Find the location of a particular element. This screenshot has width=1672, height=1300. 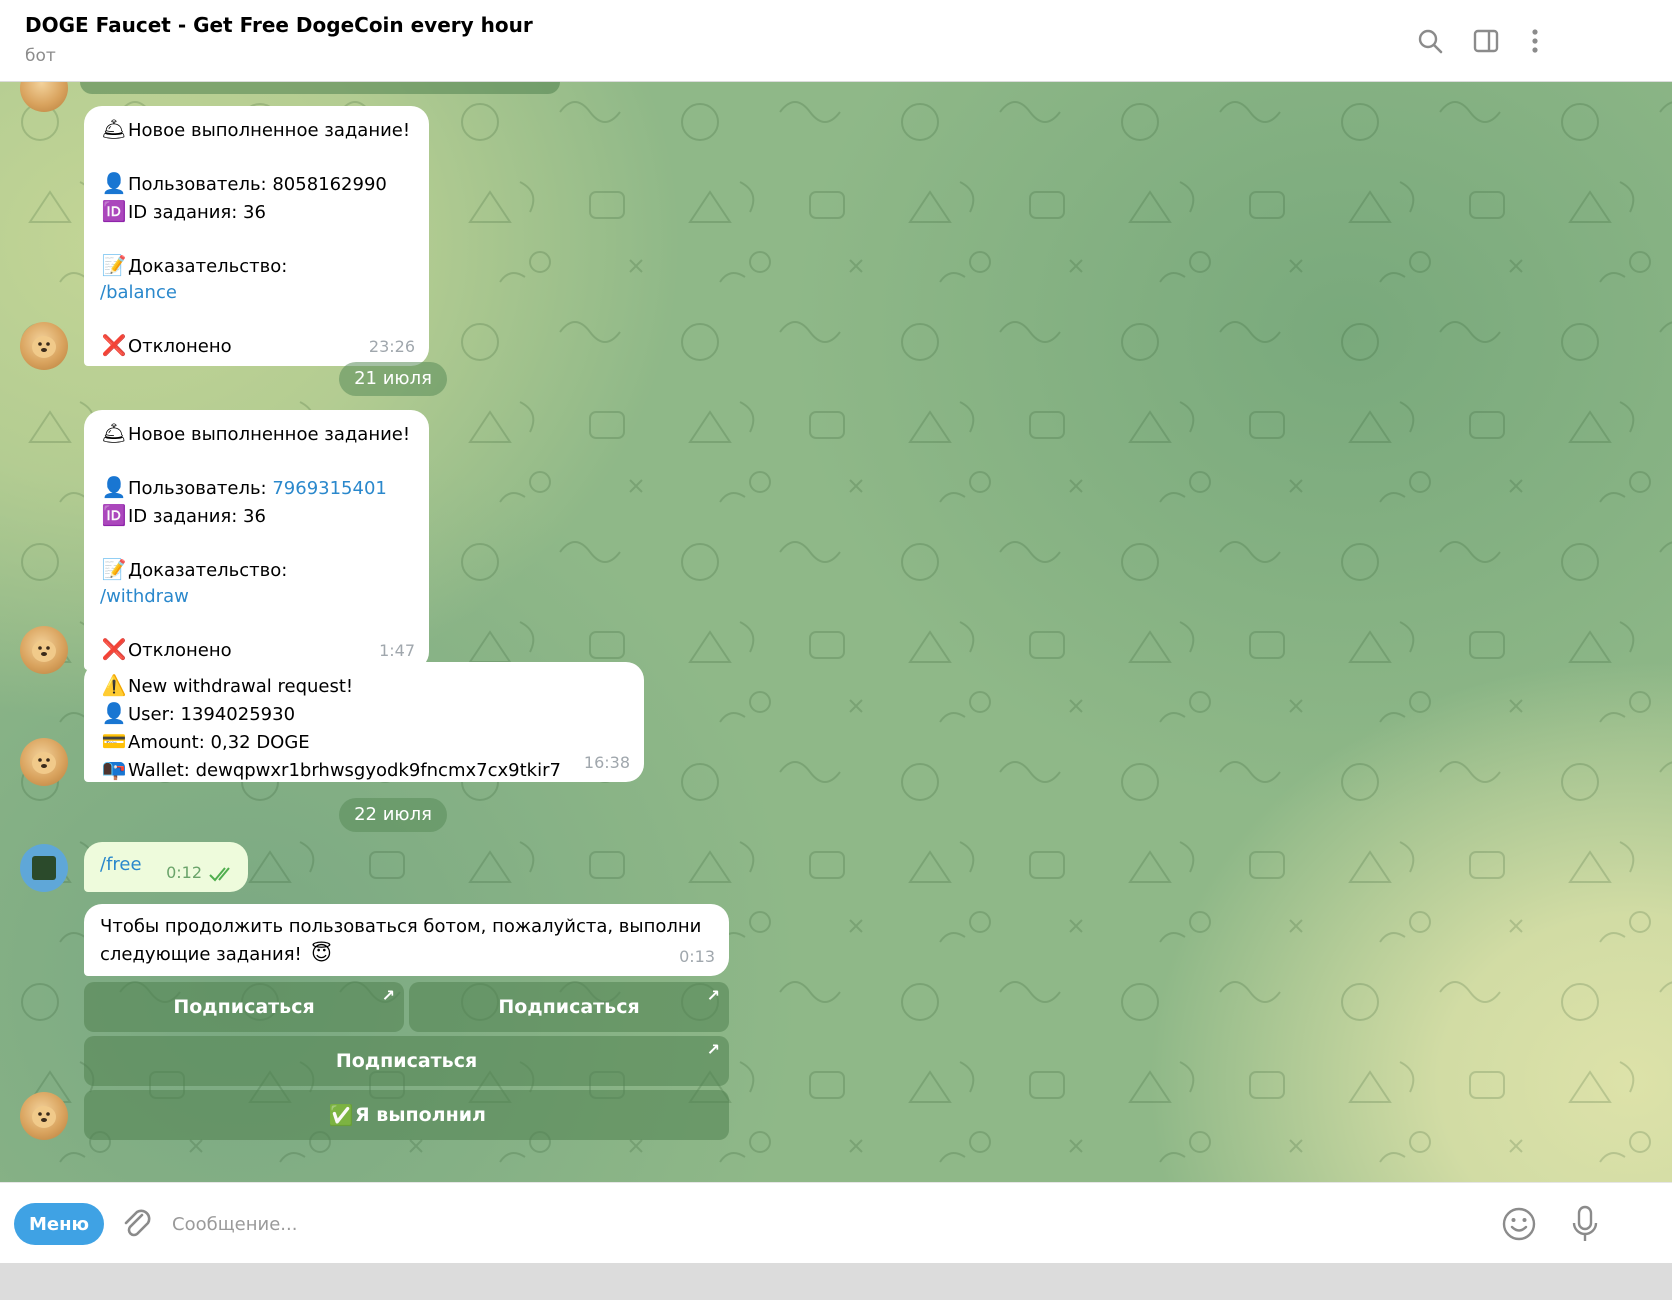

message-time: 0:12 is located at coordinates (184, 872).